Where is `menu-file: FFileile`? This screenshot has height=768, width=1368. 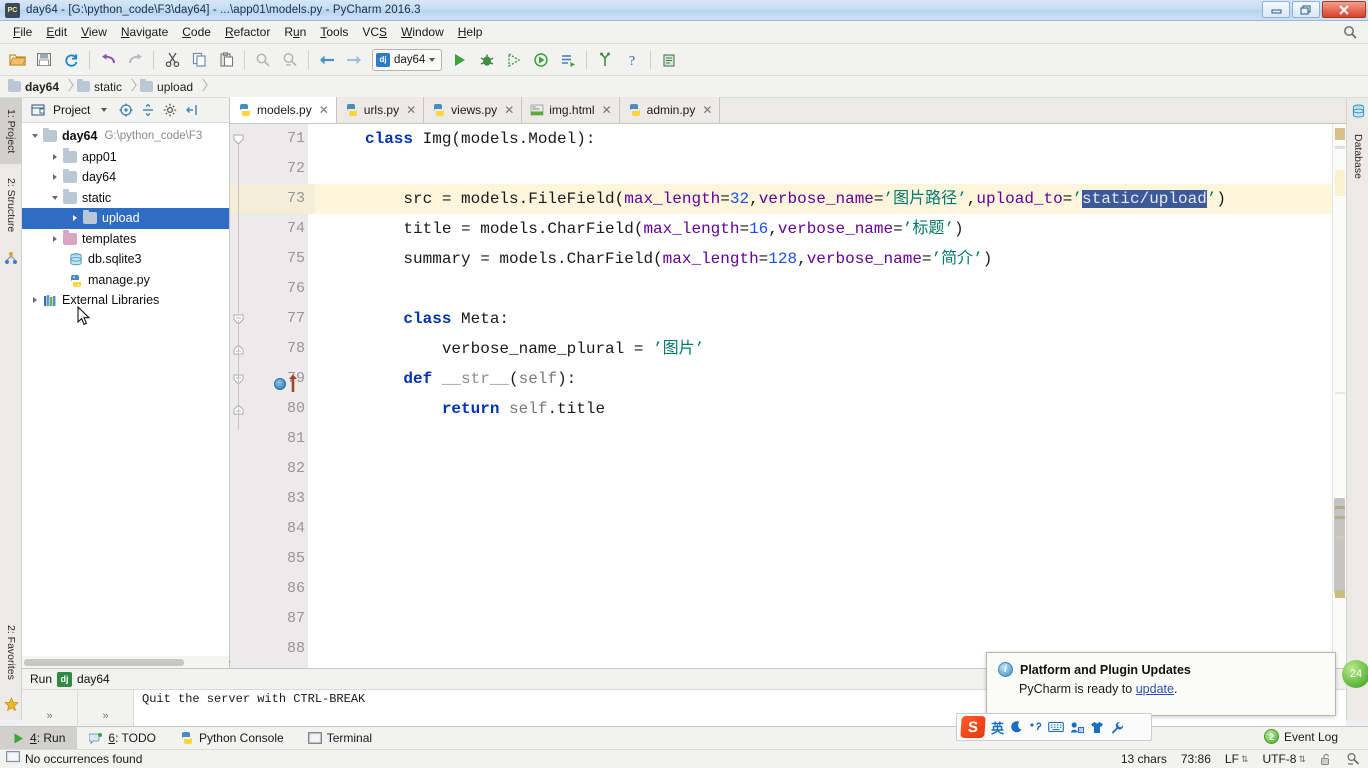 menu-file: FFileile is located at coordinates (22, 32).